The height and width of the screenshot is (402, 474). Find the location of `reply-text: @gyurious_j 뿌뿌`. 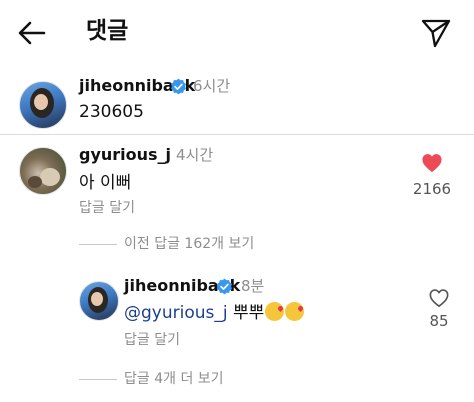

reply-text: @gyurious_j 뿌뿌 is located at coordinates (214, 313).